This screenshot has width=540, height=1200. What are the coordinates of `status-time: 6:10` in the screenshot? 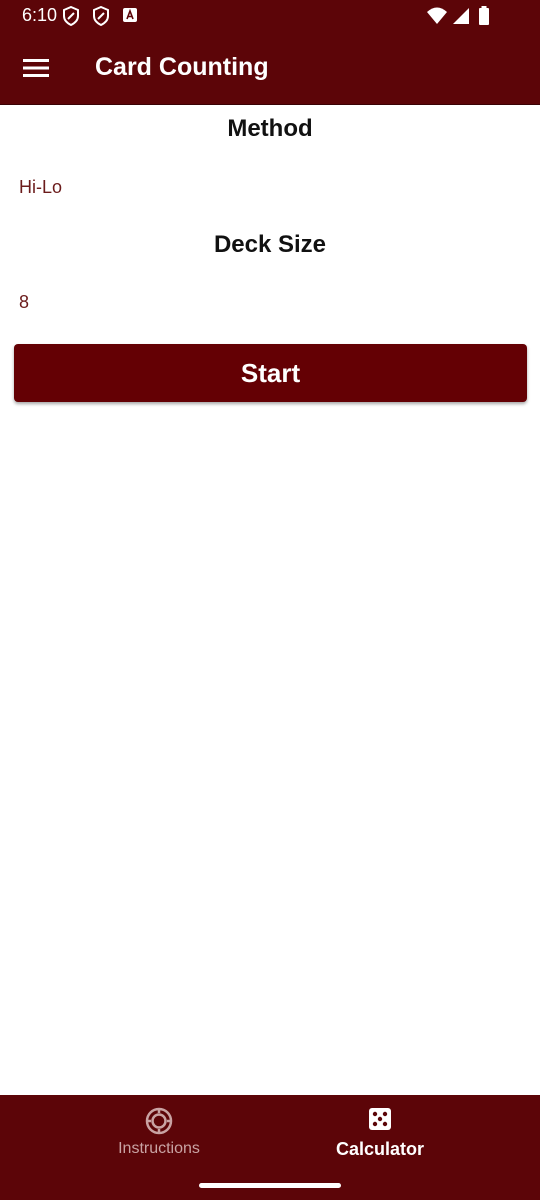 It's located at (40, 15).